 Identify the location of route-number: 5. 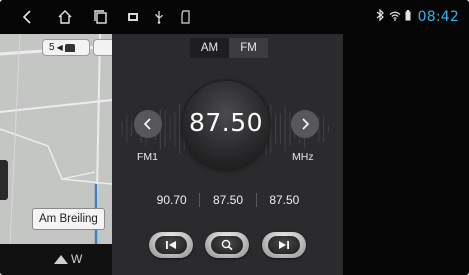
(52, 47).